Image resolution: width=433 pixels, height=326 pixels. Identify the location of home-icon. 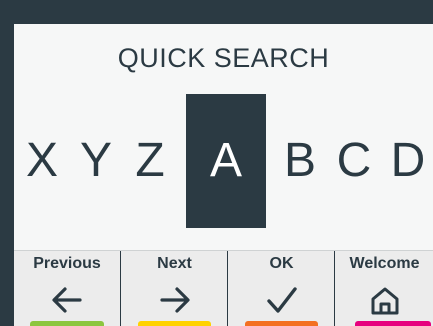
(384, 301).